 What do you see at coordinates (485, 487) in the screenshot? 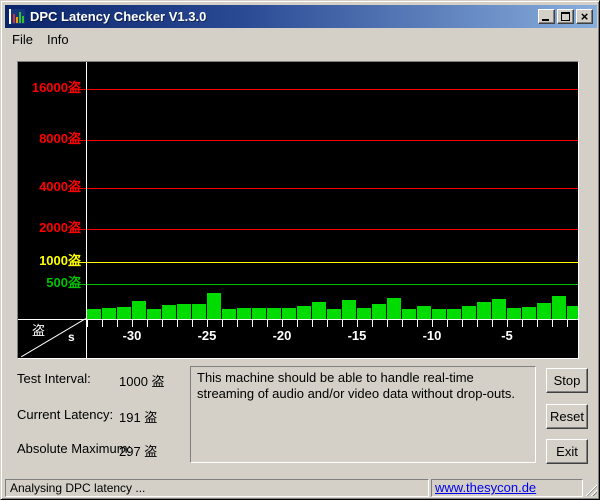
I see `thesycon-link: www.thesycon.de` at bounding box center [485, 487].